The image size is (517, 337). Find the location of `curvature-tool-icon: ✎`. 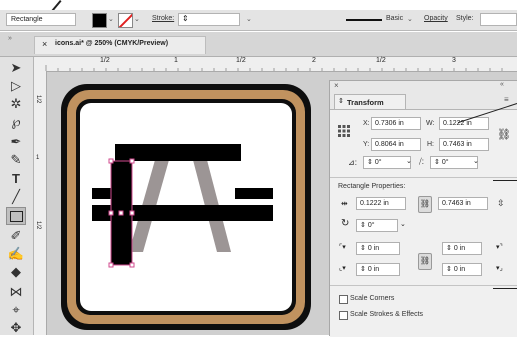

curvature-tool-icon: ✎ is located at coordinates (16, 160).